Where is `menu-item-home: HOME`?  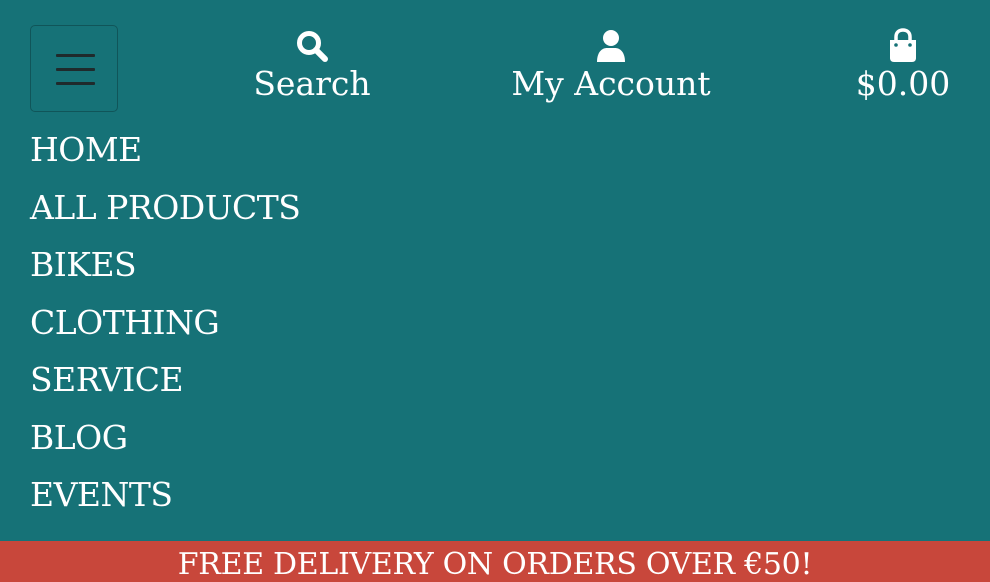 menu-item-home: HOME is located at coordinates (165, 157).